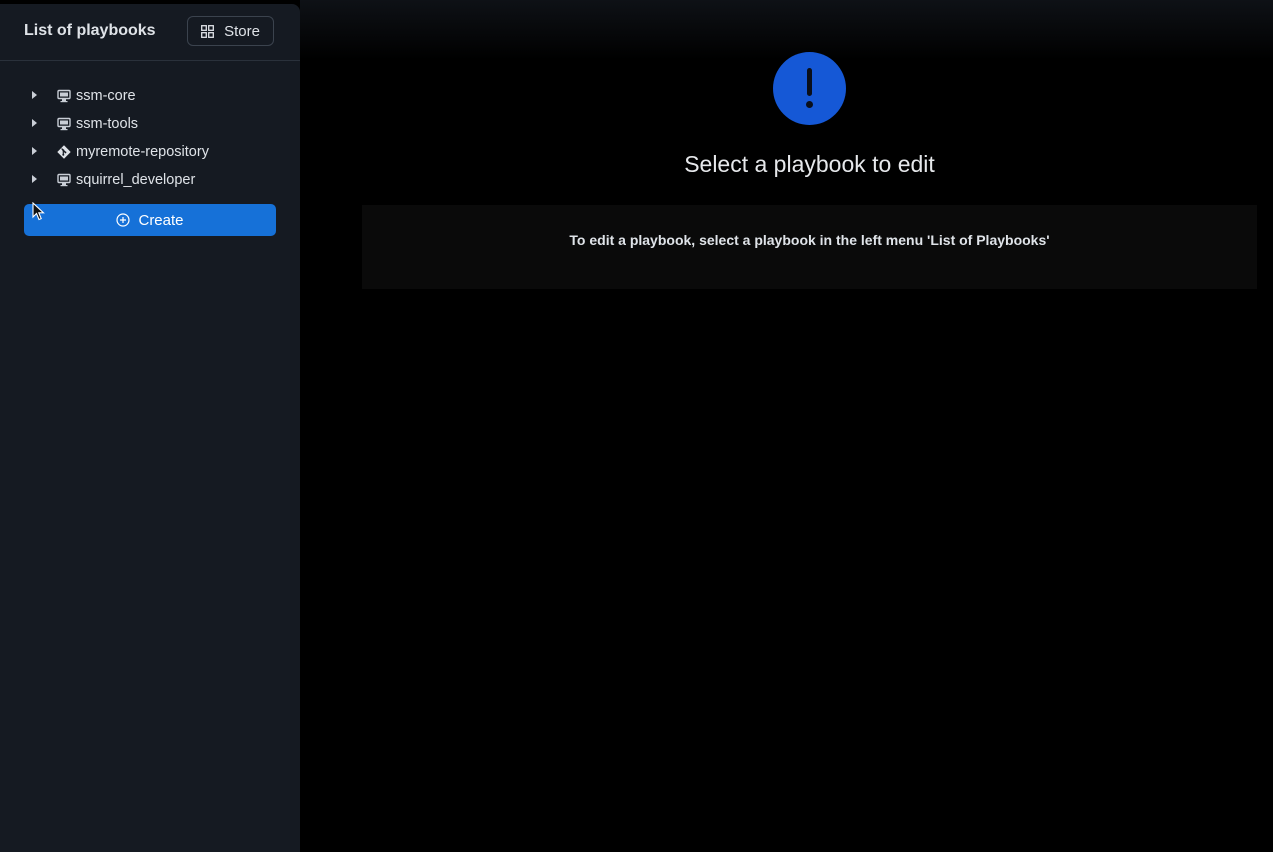  Describe the element at coordinates (150, 124) in the screenshot. I see `tree-item-ssm-tools: ssm-tools` at that location.